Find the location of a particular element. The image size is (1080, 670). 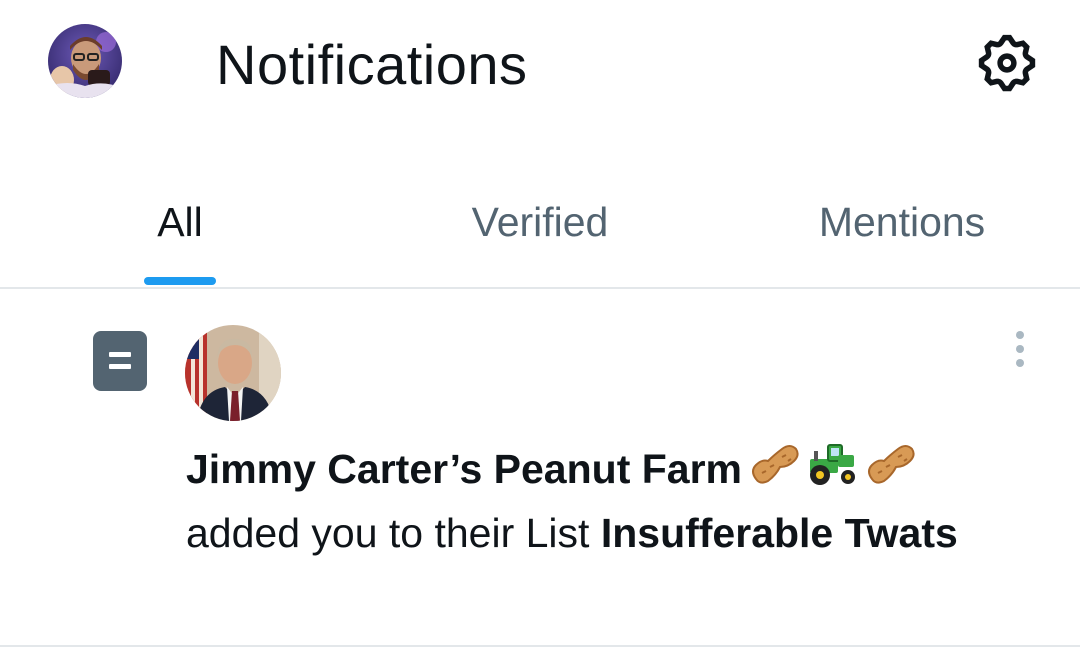

more-options-button is located at coordinates (1020, 349).